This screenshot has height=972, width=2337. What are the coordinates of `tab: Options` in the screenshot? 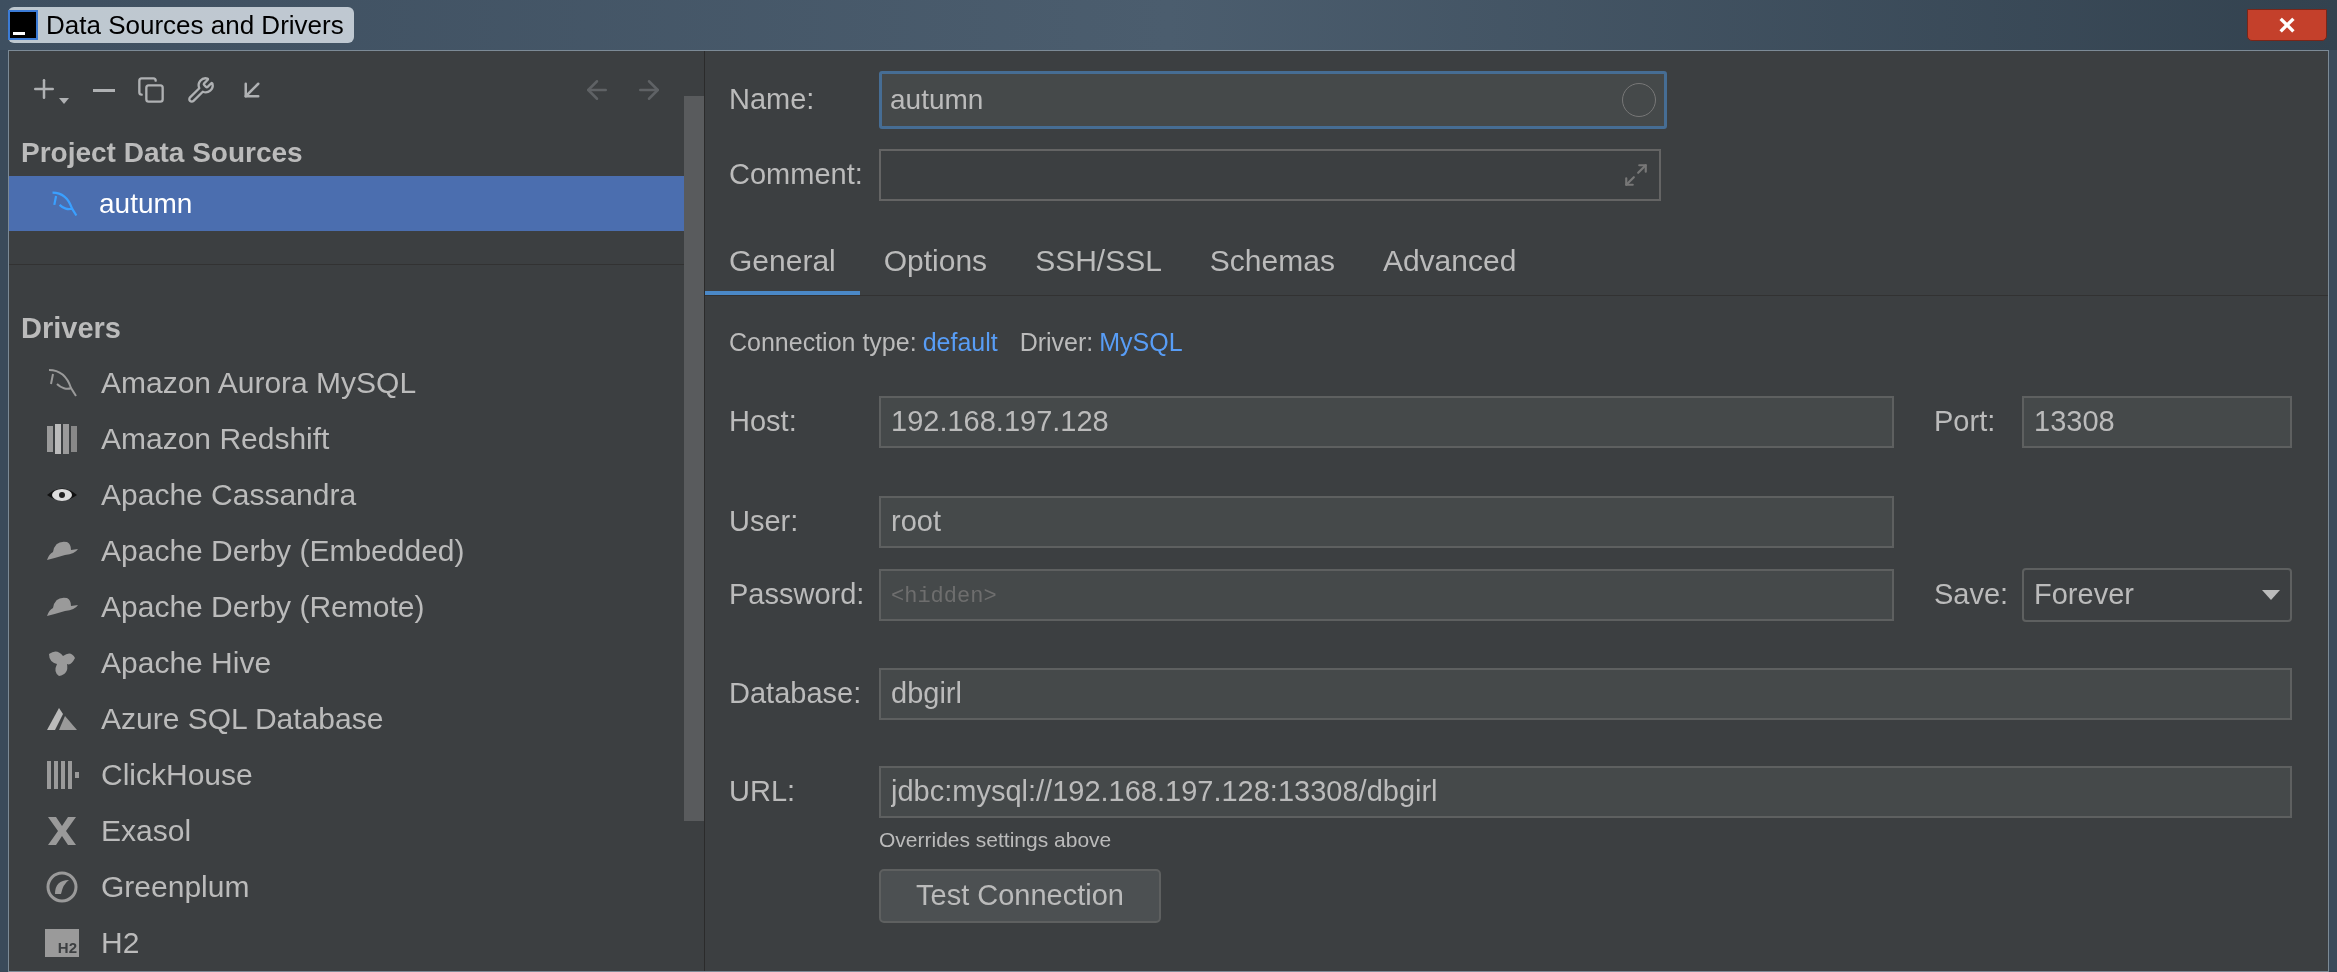 It's located at (935, 262).